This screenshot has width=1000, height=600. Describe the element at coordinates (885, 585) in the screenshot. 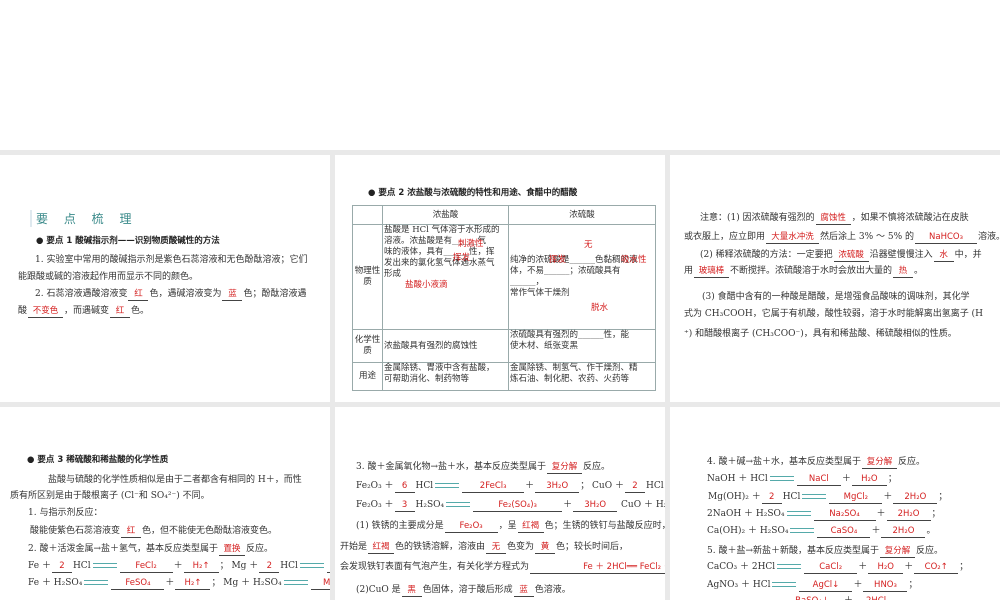

I see `answer-blank: HNO₃` at that location.